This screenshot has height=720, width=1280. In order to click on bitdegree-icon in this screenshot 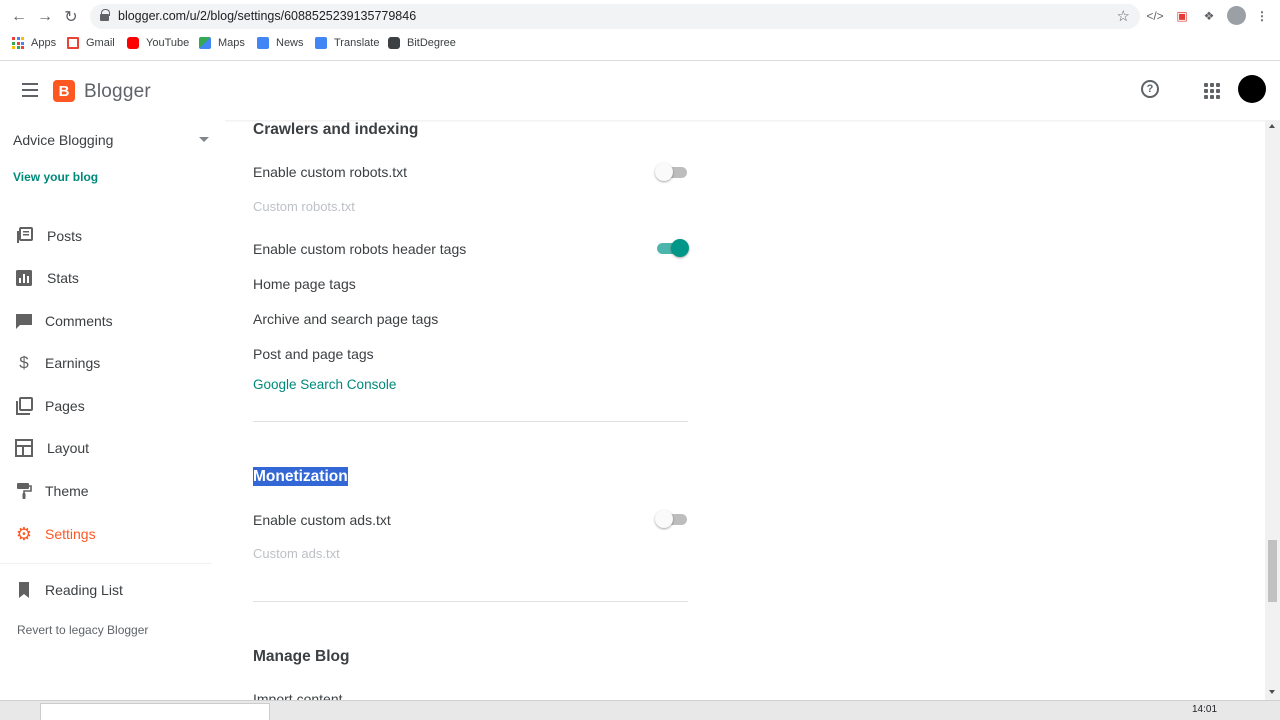, I will do `click(394, 43)`.